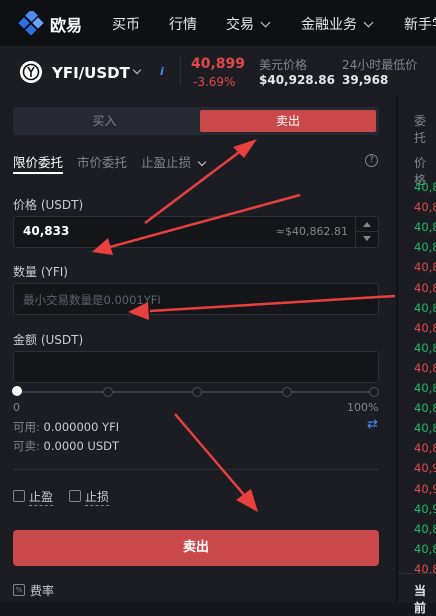 The height and width of the screenshot is (616, 436). Describe the element at coordinates (297, 80) in the screenshot. I see `usd-price-value: $40,928.86` at that location.